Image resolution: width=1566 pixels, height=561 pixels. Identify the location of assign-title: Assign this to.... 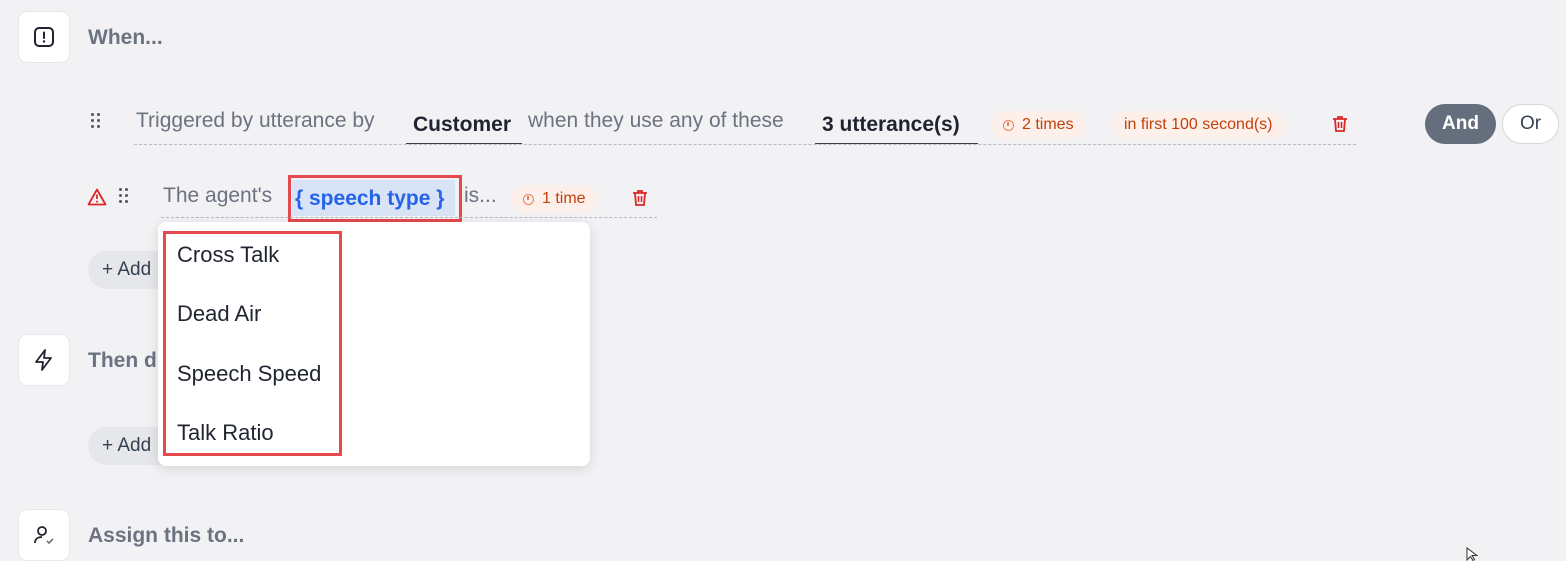
(166, 535).